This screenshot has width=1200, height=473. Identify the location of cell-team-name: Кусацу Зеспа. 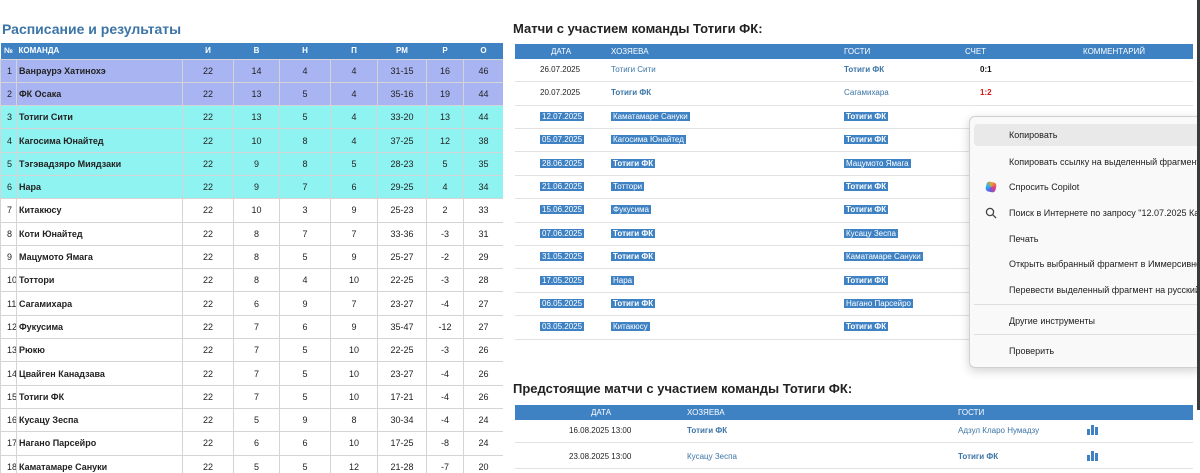
(99, 420).